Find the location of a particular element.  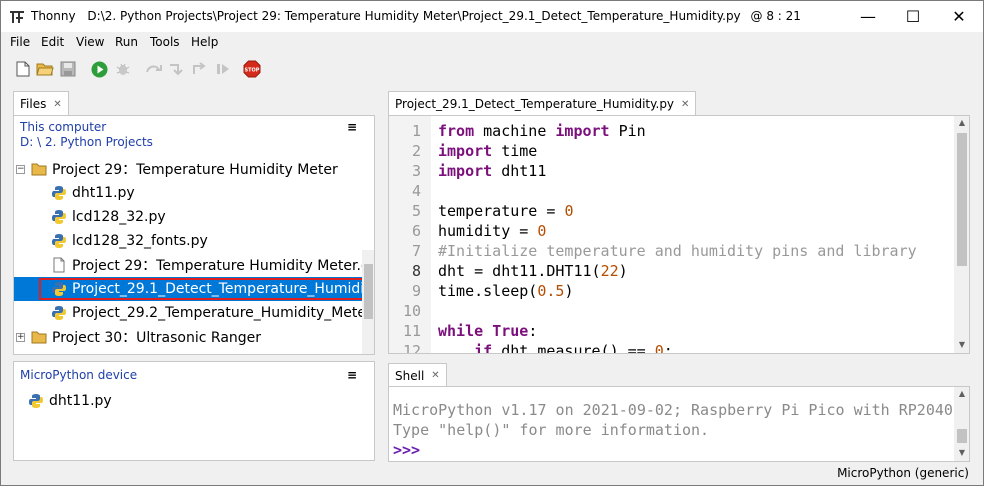

code-token: humidity = is located at coordinates (488, 231).